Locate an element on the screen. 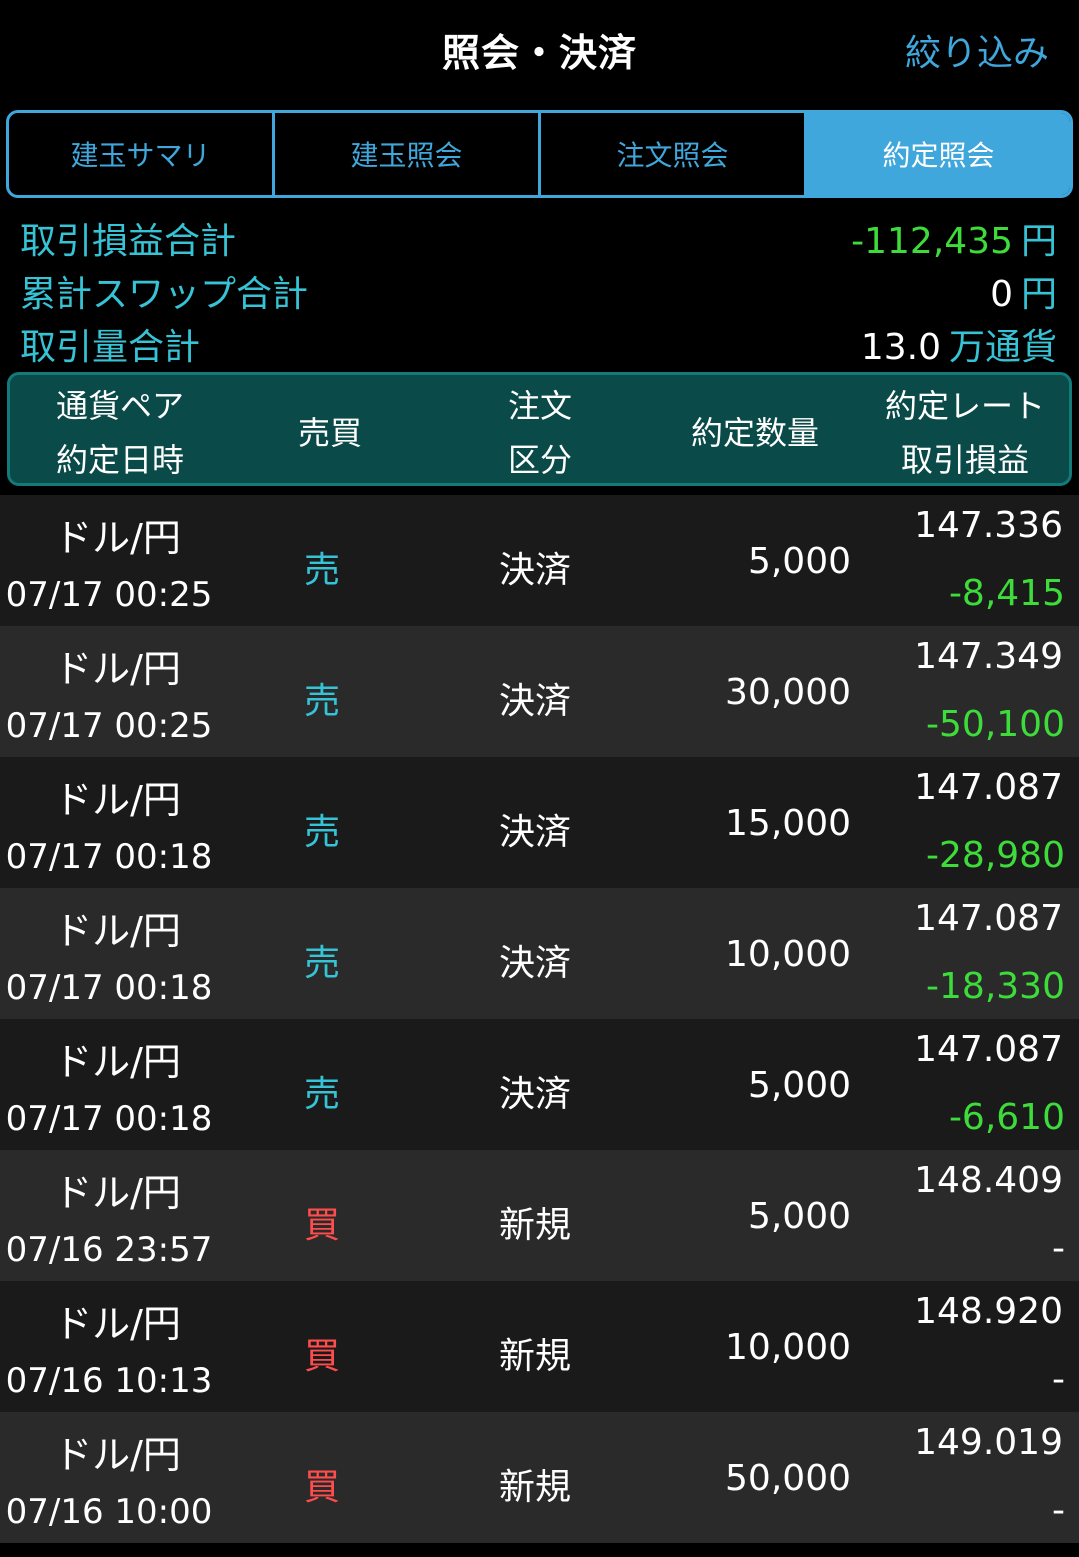  col-order-type-line1: 注文 is located at coordinates (539, 406).